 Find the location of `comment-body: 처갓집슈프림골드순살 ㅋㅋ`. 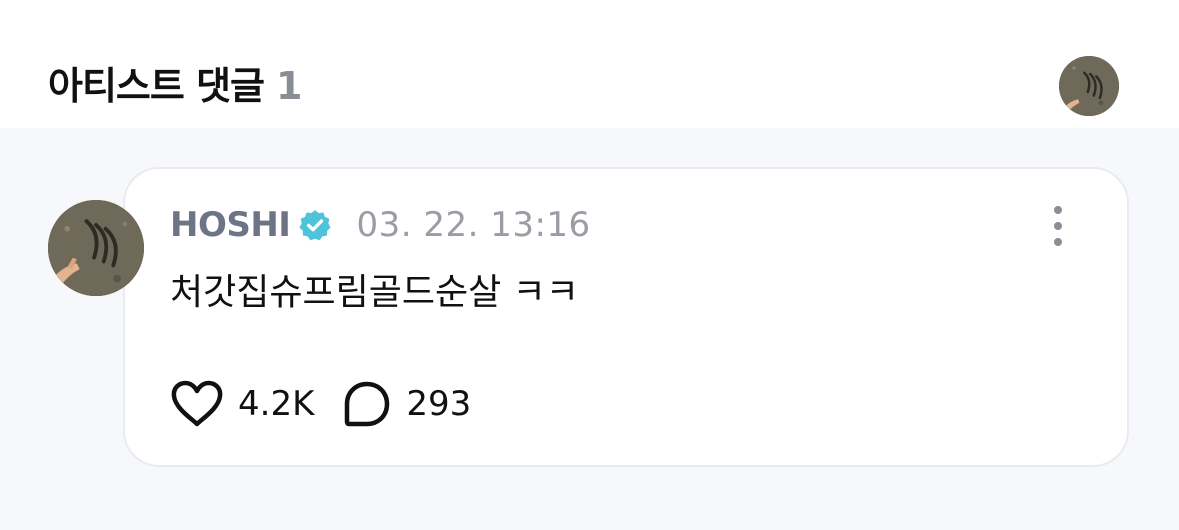

comment-body: 처갓집슈프림골드순살 ㅋㅋ is located at coordinates (374, 292).